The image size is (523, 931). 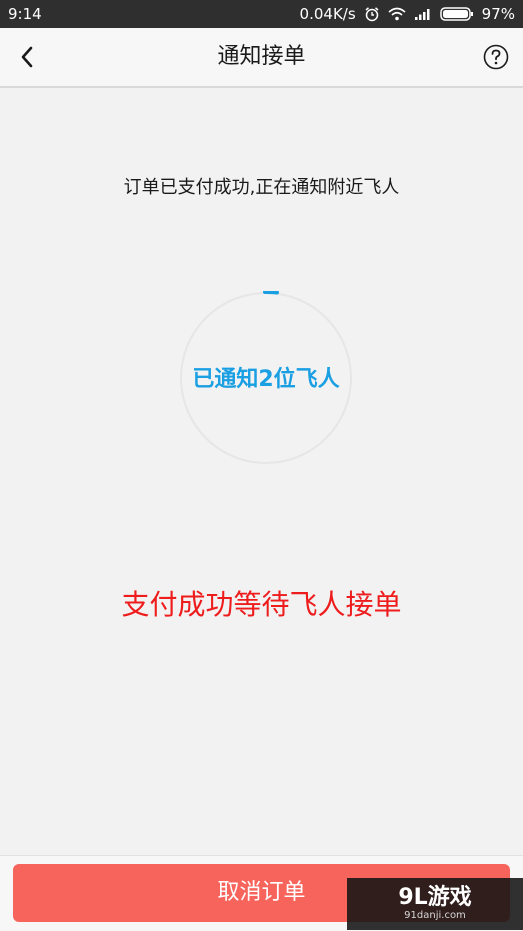 I want to click on wifi-icon, so click(x=397, y=14).